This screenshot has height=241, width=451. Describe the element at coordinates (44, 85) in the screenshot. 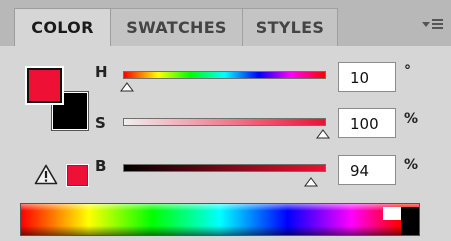

I see `foreground-color-swatch` at that location.